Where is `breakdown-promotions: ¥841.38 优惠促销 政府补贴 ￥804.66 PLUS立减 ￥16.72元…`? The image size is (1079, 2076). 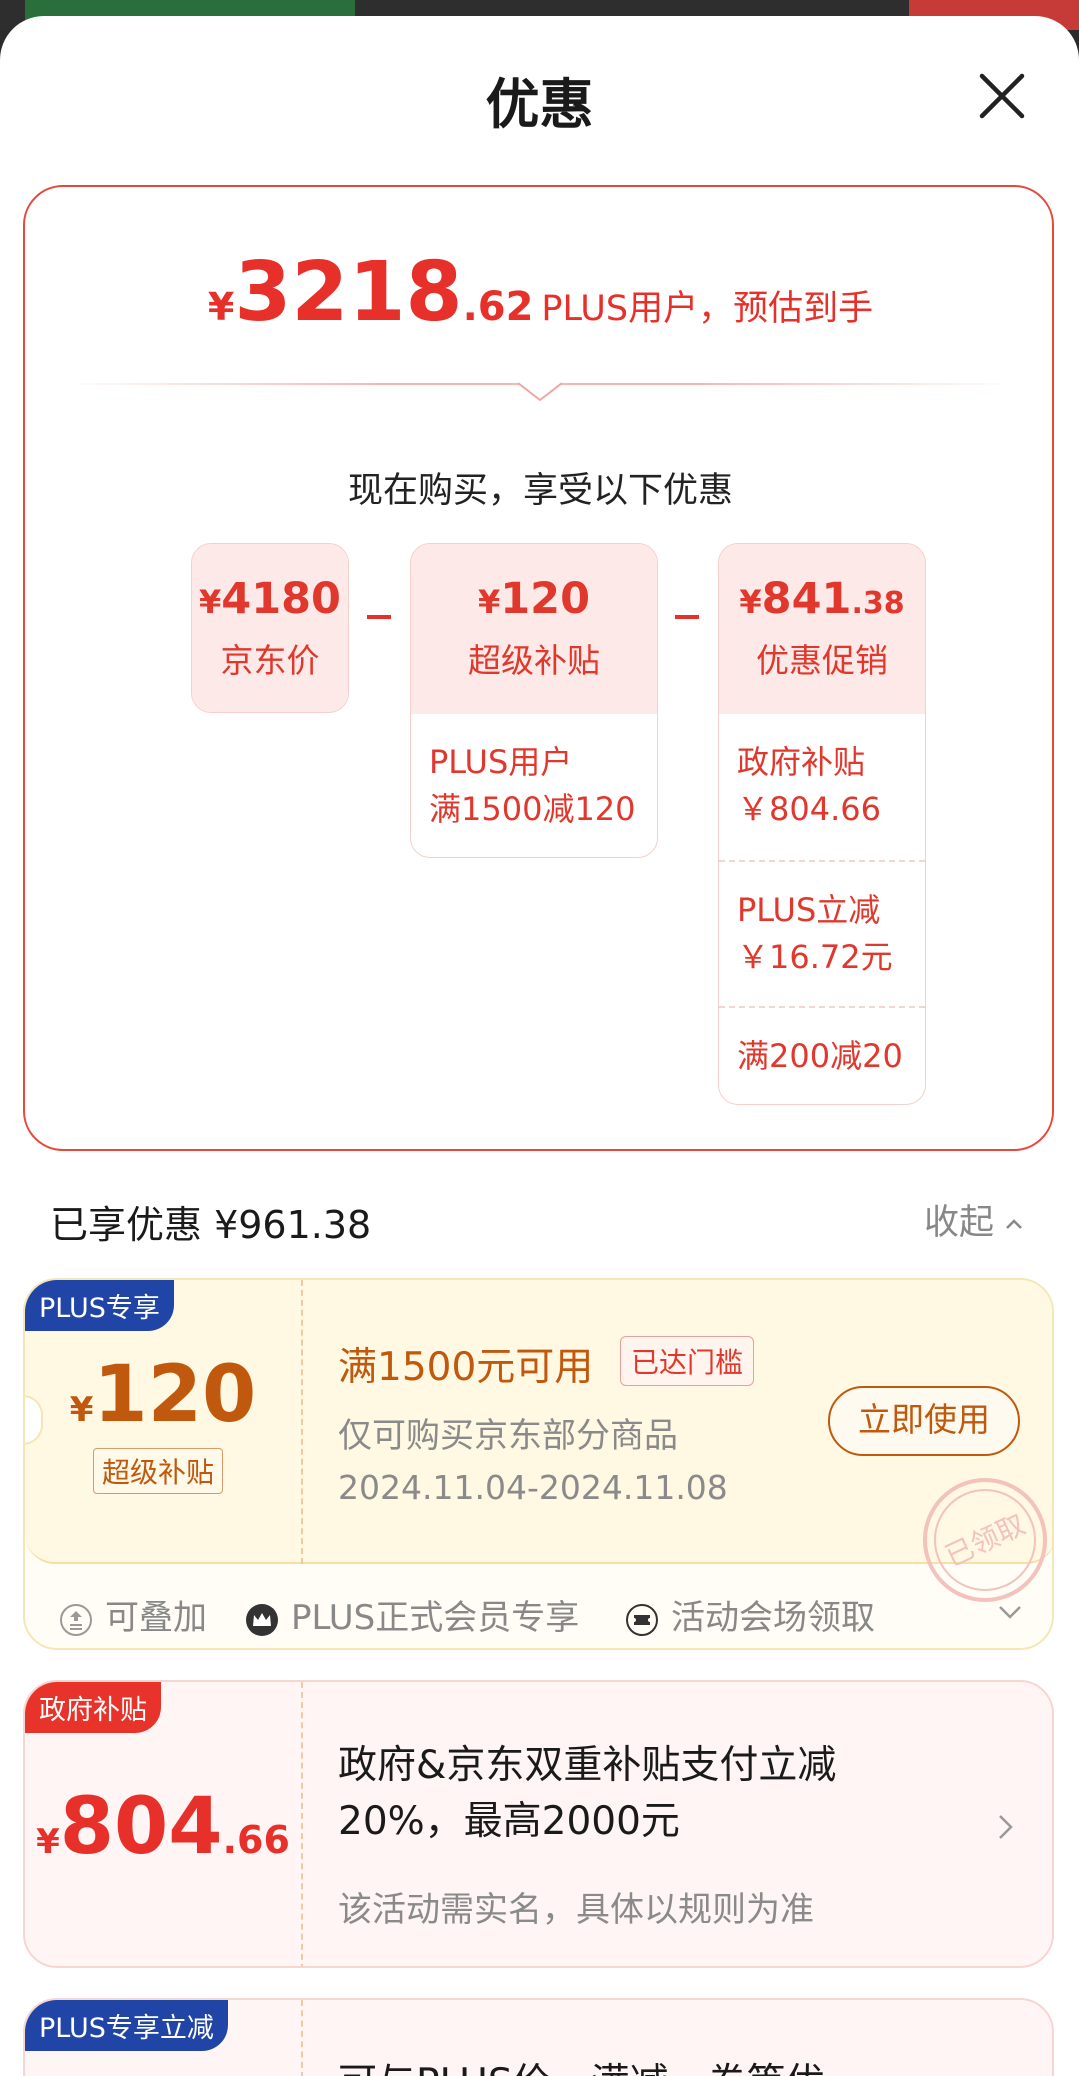
breakdown-promotions: ¥841.38 优惠促销 政府补贴 ￥804.66 PLUS立减 ￥16.72元… is located at coordinates (822, 824).